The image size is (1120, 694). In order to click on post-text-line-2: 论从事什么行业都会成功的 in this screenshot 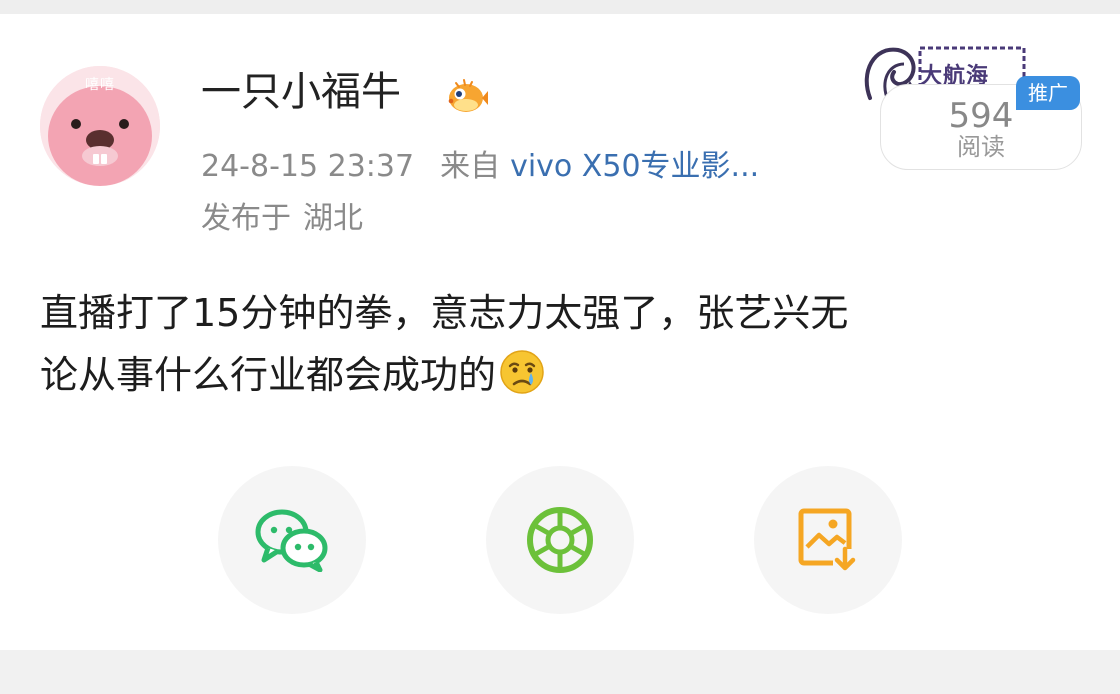, I will do `click(268, 375)`.